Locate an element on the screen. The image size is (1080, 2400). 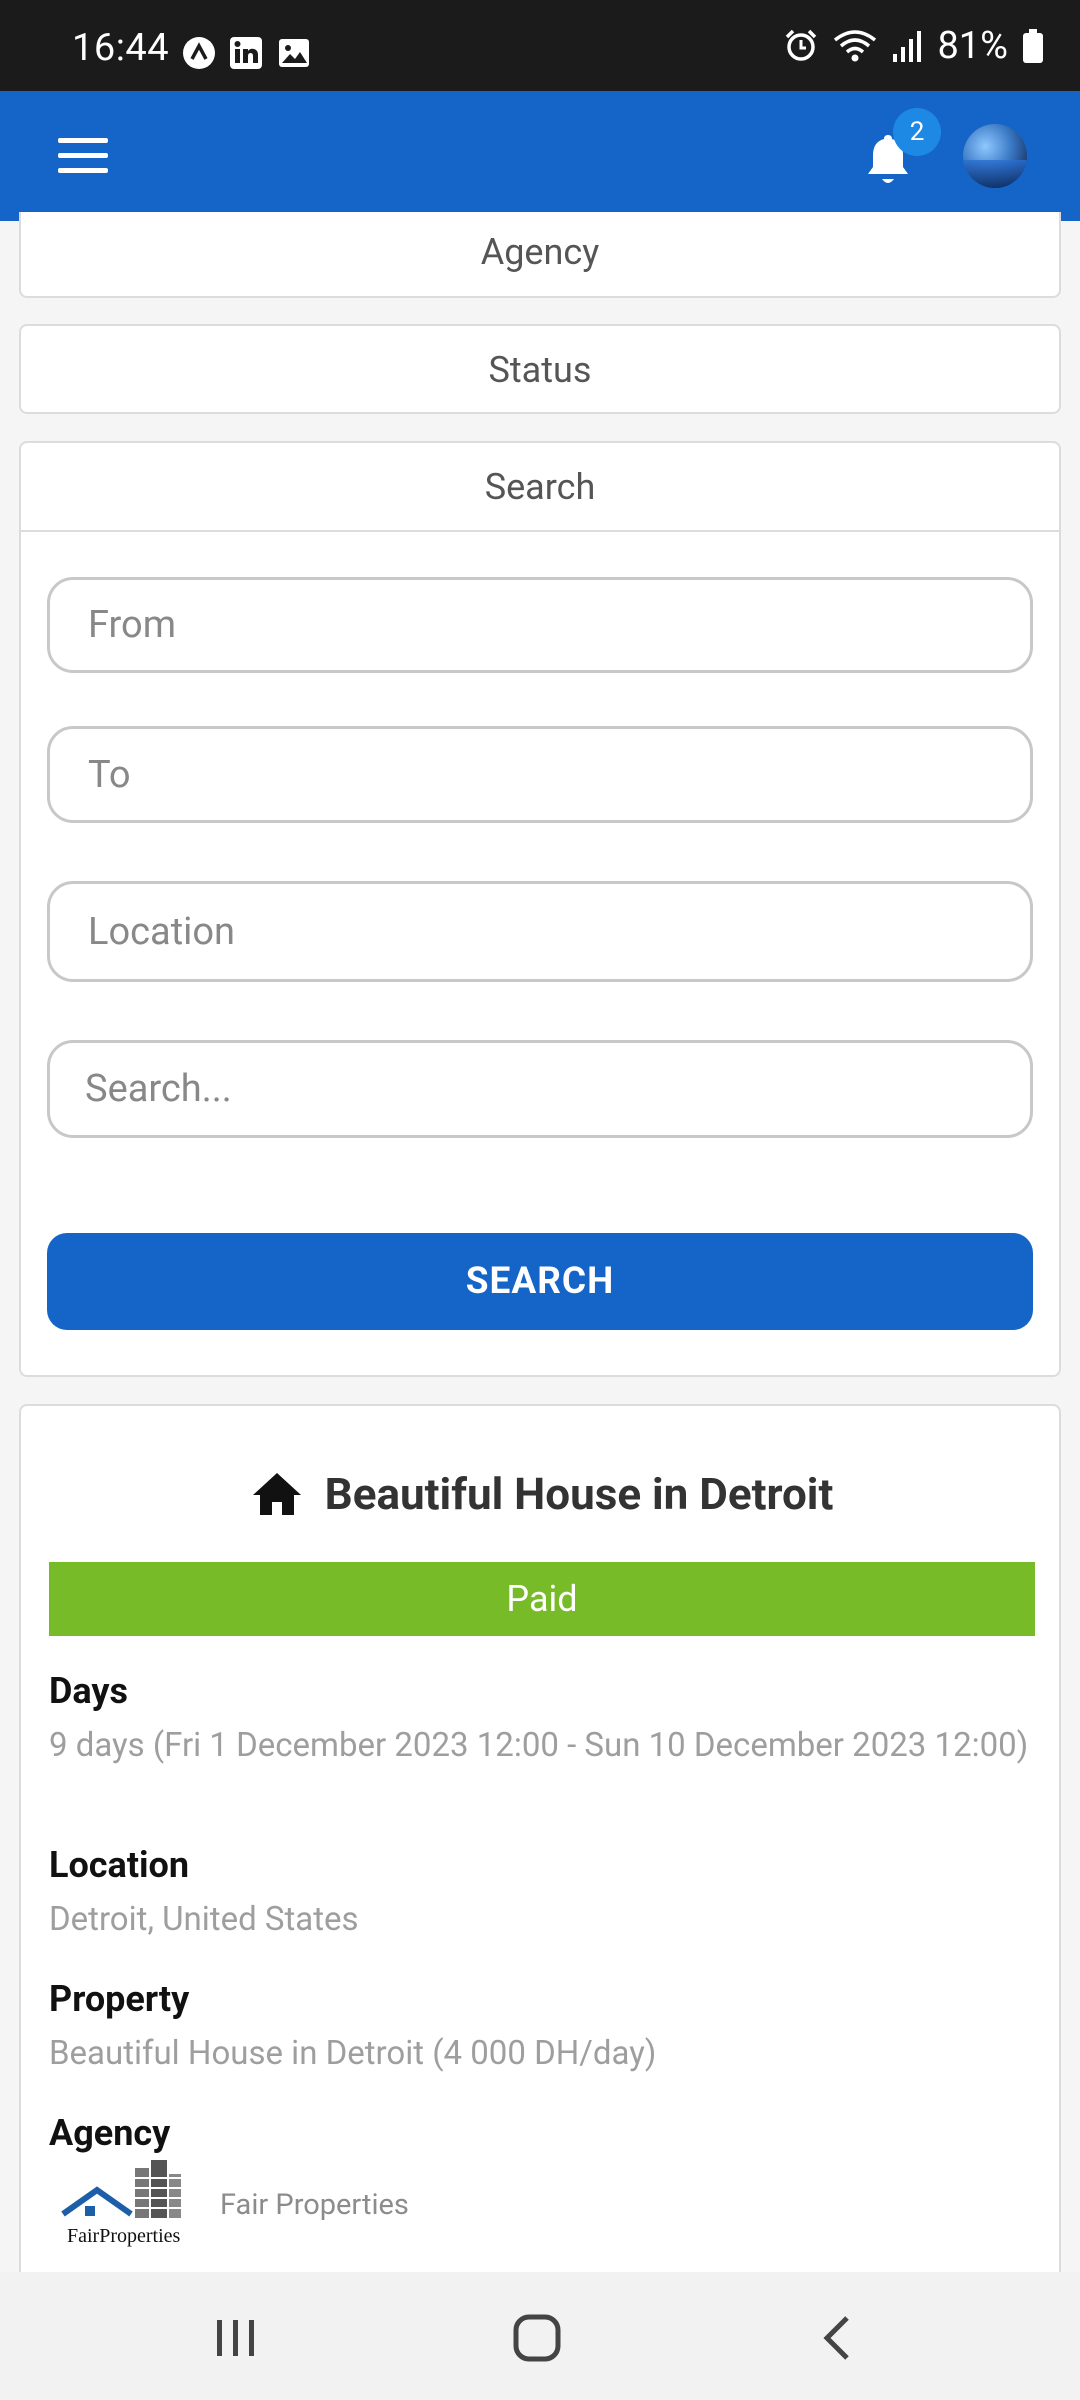
to-date-input: To is located at coordinates (540, 774).